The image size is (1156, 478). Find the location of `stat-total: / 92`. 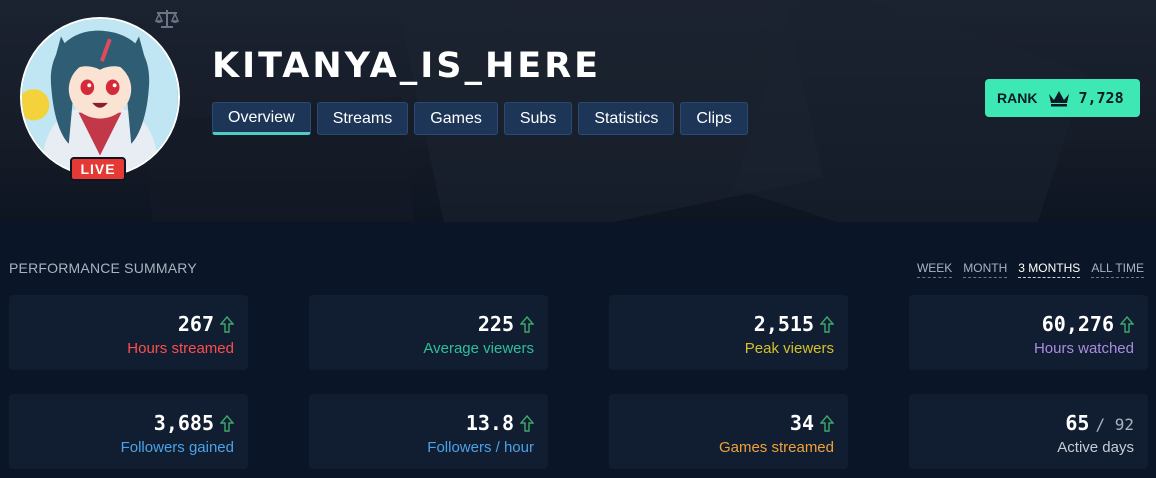

stat-total: / 92 is located at coordinates (1114, 424).